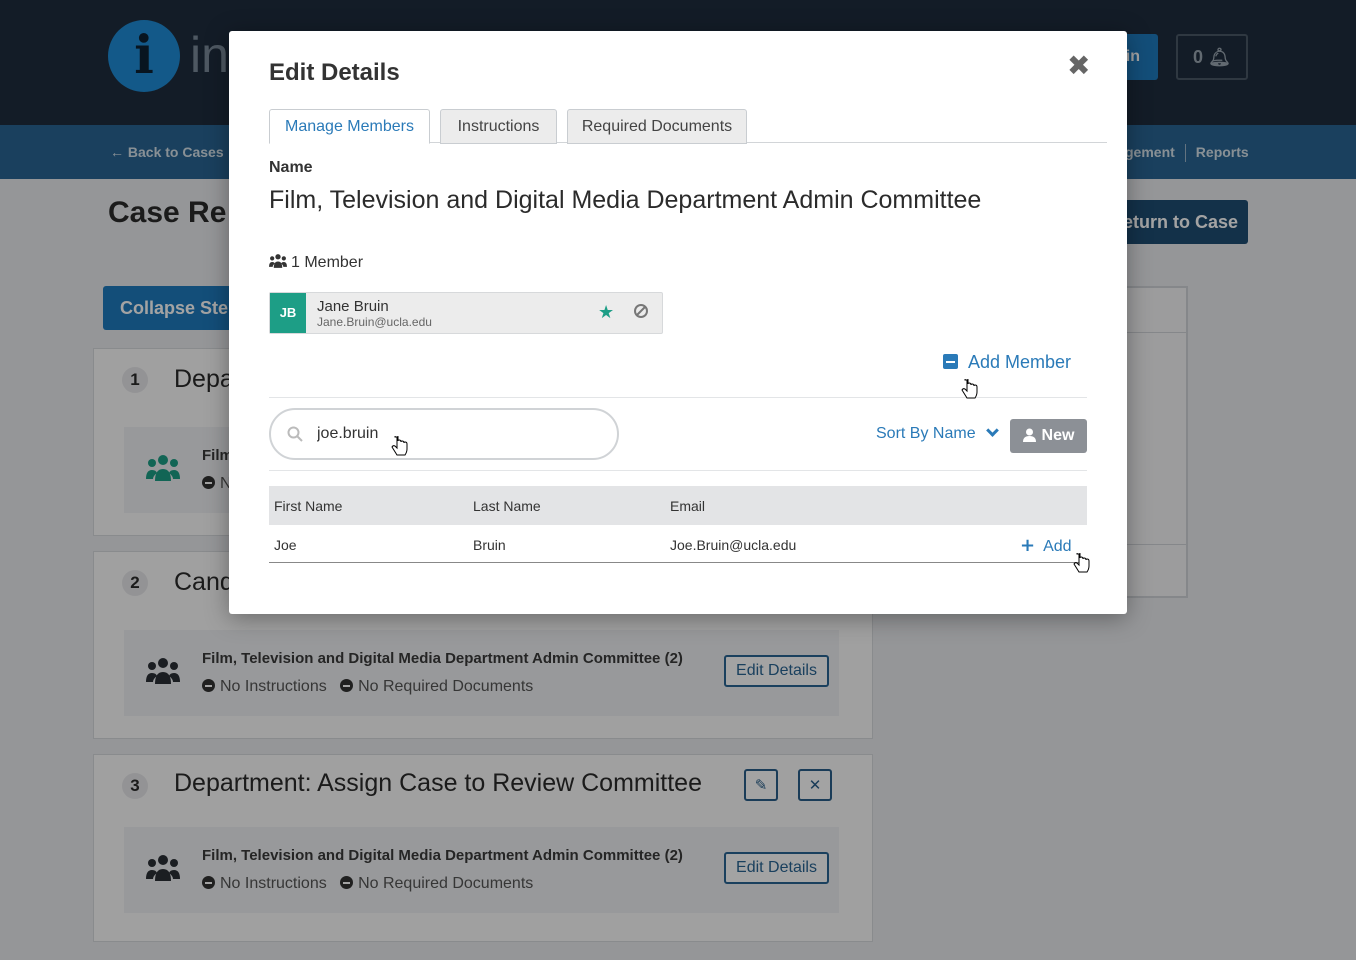 This screenshot has height=960, width=1356. I want to click on table-header: First Name Last Name Email, so click(678, 505).